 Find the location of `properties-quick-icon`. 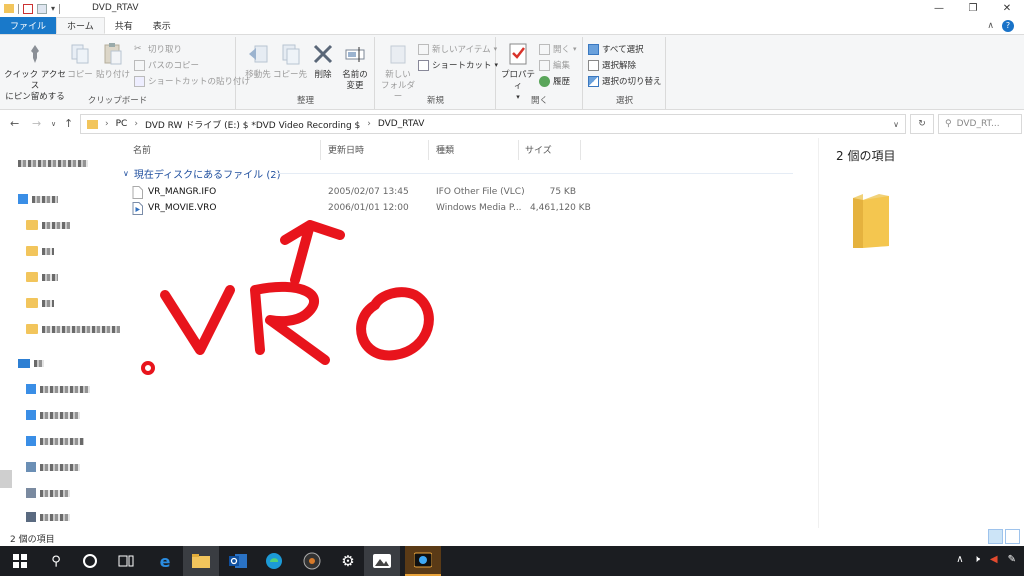

properties-quick-icon is located at coordinates (28, 8).